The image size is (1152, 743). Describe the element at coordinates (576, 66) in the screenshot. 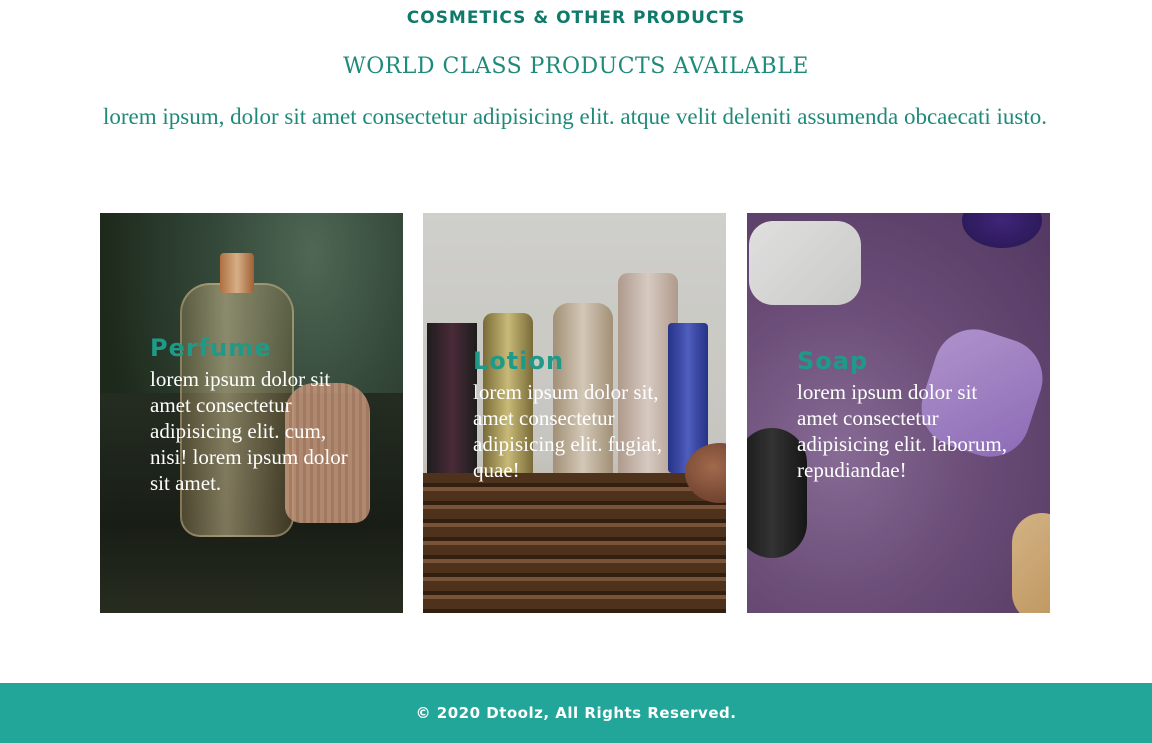

I see `section-title: WORLD CLASS PRODUCTS AVAILABLE` at that location.